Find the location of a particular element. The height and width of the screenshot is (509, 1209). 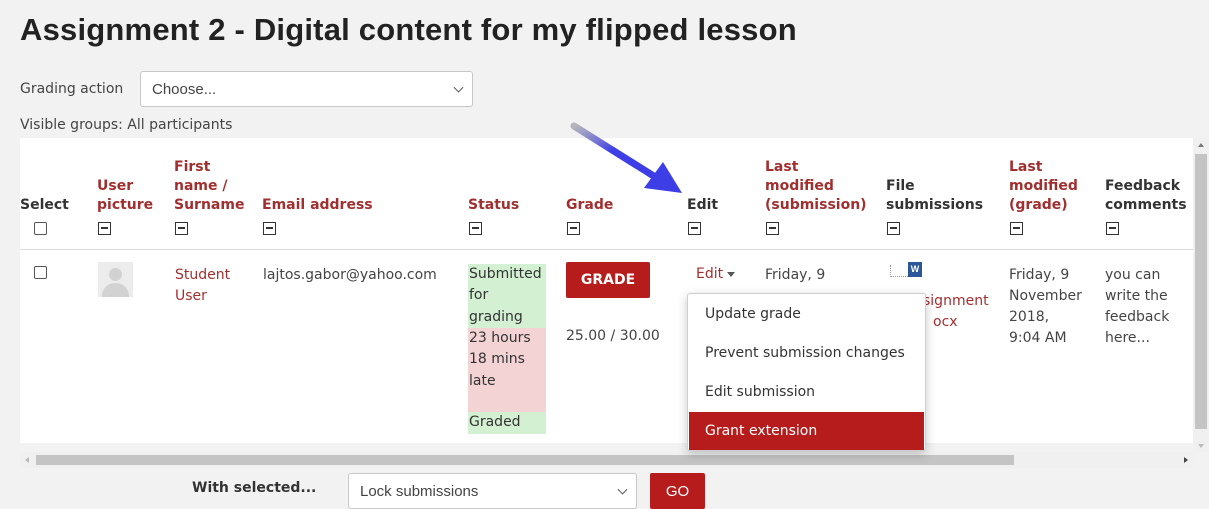

collapse-name-icon is located at coordinates (181, 228).